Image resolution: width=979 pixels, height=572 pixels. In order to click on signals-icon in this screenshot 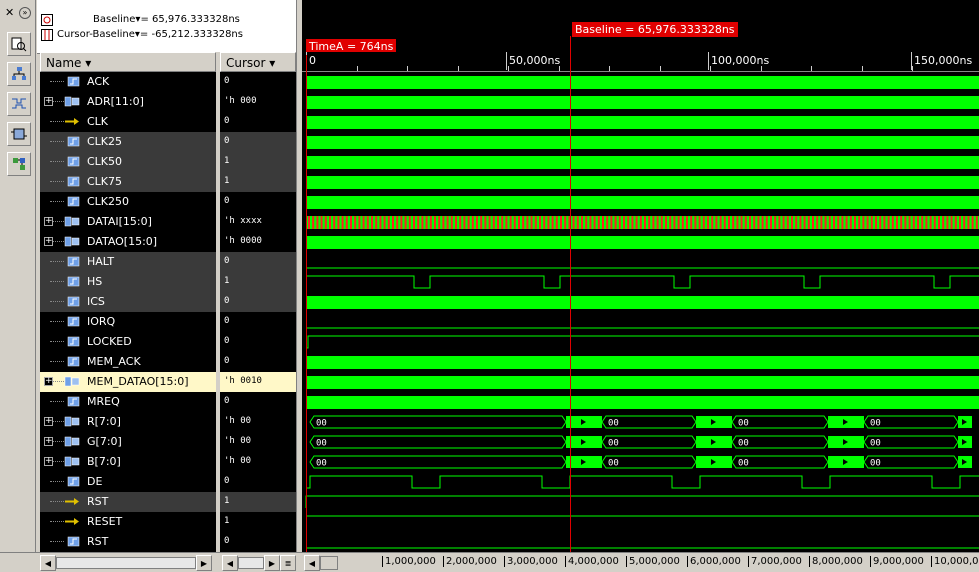, I will do `click(19, 104)`.